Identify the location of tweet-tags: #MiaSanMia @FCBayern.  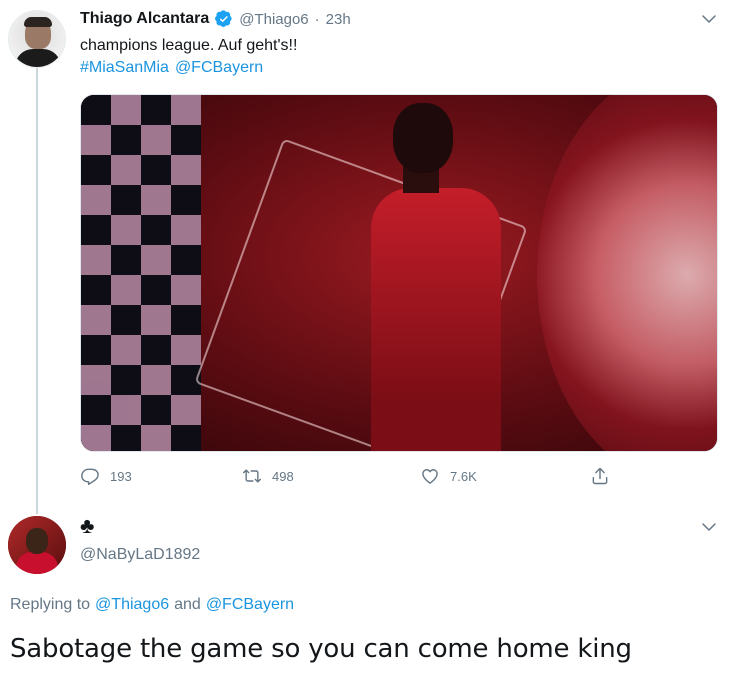
(171, 68).